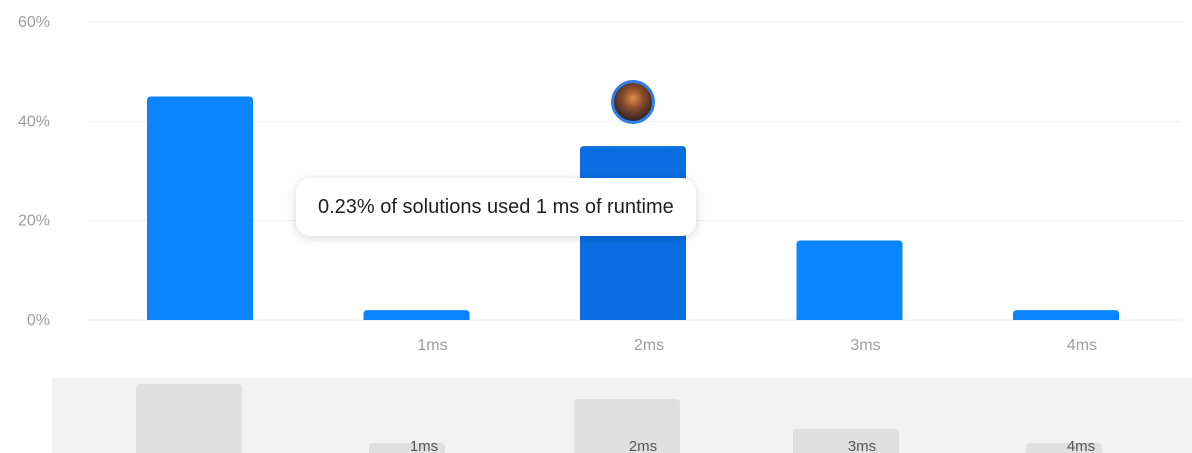 This screenshot has height=453, width=1192. What do you see at coordinates (432, 345) in the screenshot?
I see `x-tick-label: 1ms` at bounding box center [432, 345].